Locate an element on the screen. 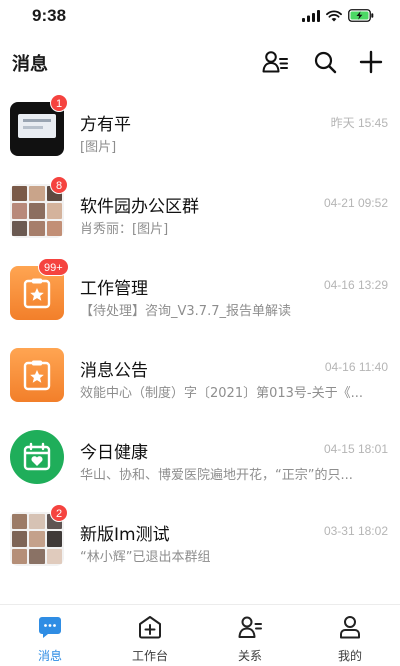 This screenshot has width=400, height=666. unread-badge: 1 is located at coordinates (59, 103).